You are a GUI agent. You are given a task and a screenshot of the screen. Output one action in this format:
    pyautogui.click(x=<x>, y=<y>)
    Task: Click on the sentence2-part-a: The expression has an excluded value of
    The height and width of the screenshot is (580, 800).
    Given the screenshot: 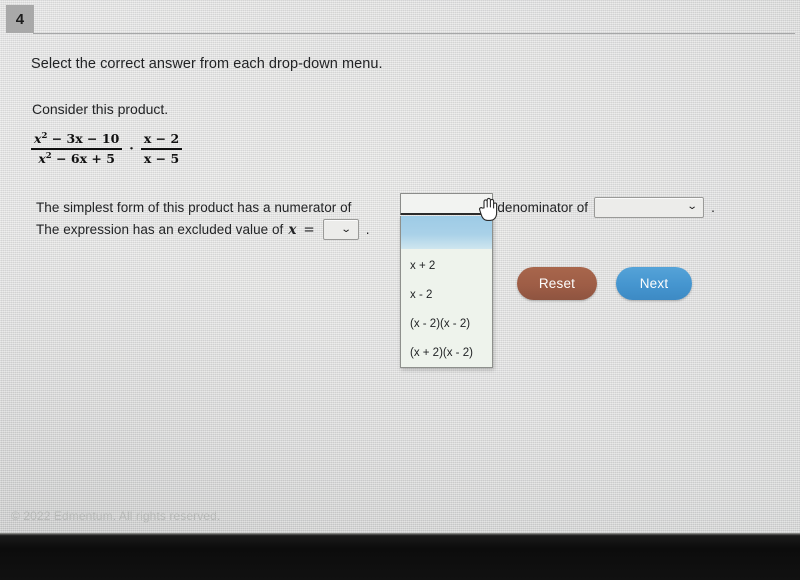 What is the action you would take?
    pyautogui.click(x=160, y=229)
    